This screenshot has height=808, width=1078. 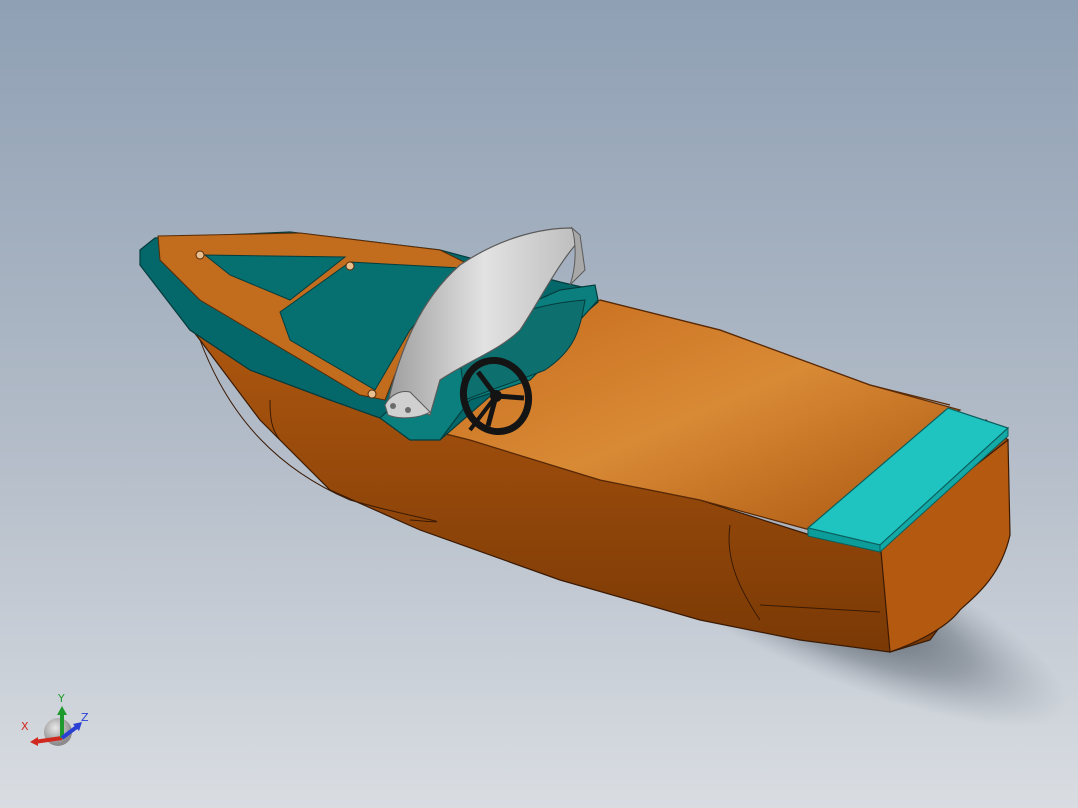 What do you see at coordinates (62, 710) in the screenshot?
I see `triad-y-arrow` at bounding box center [62, 710].